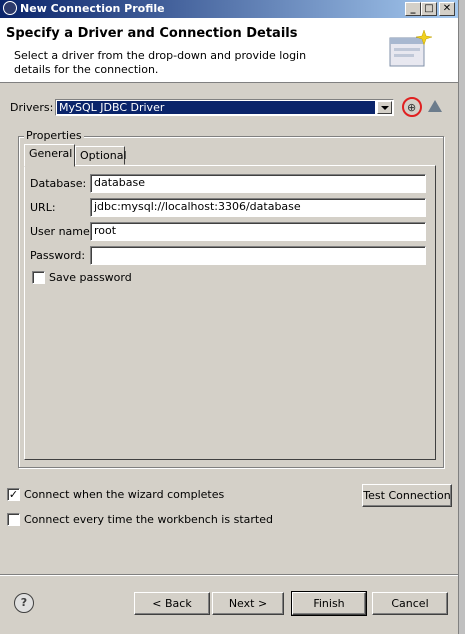 This screenshot has width=465, height=634. I want to click on password-label: Password:, so click(58, 255).